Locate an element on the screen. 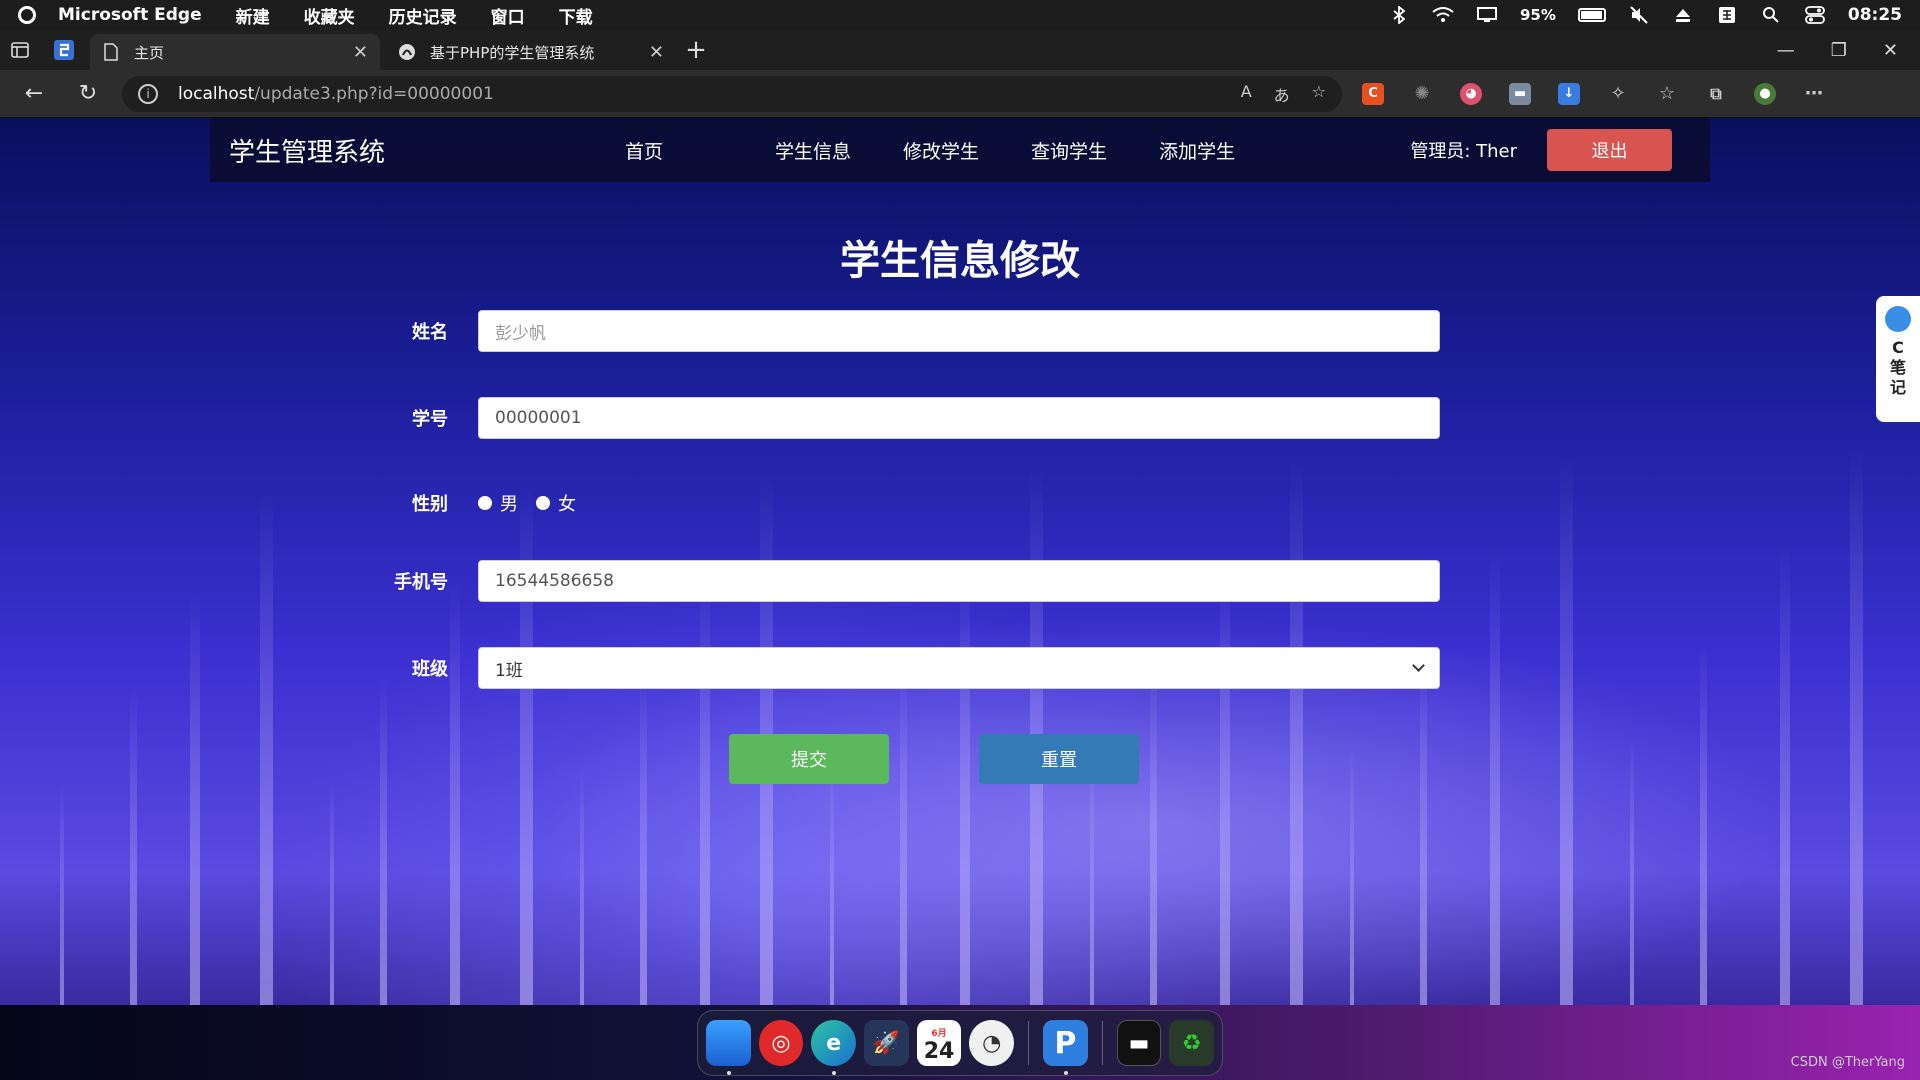  gender-male-radio is located at coordinates (485, 503).